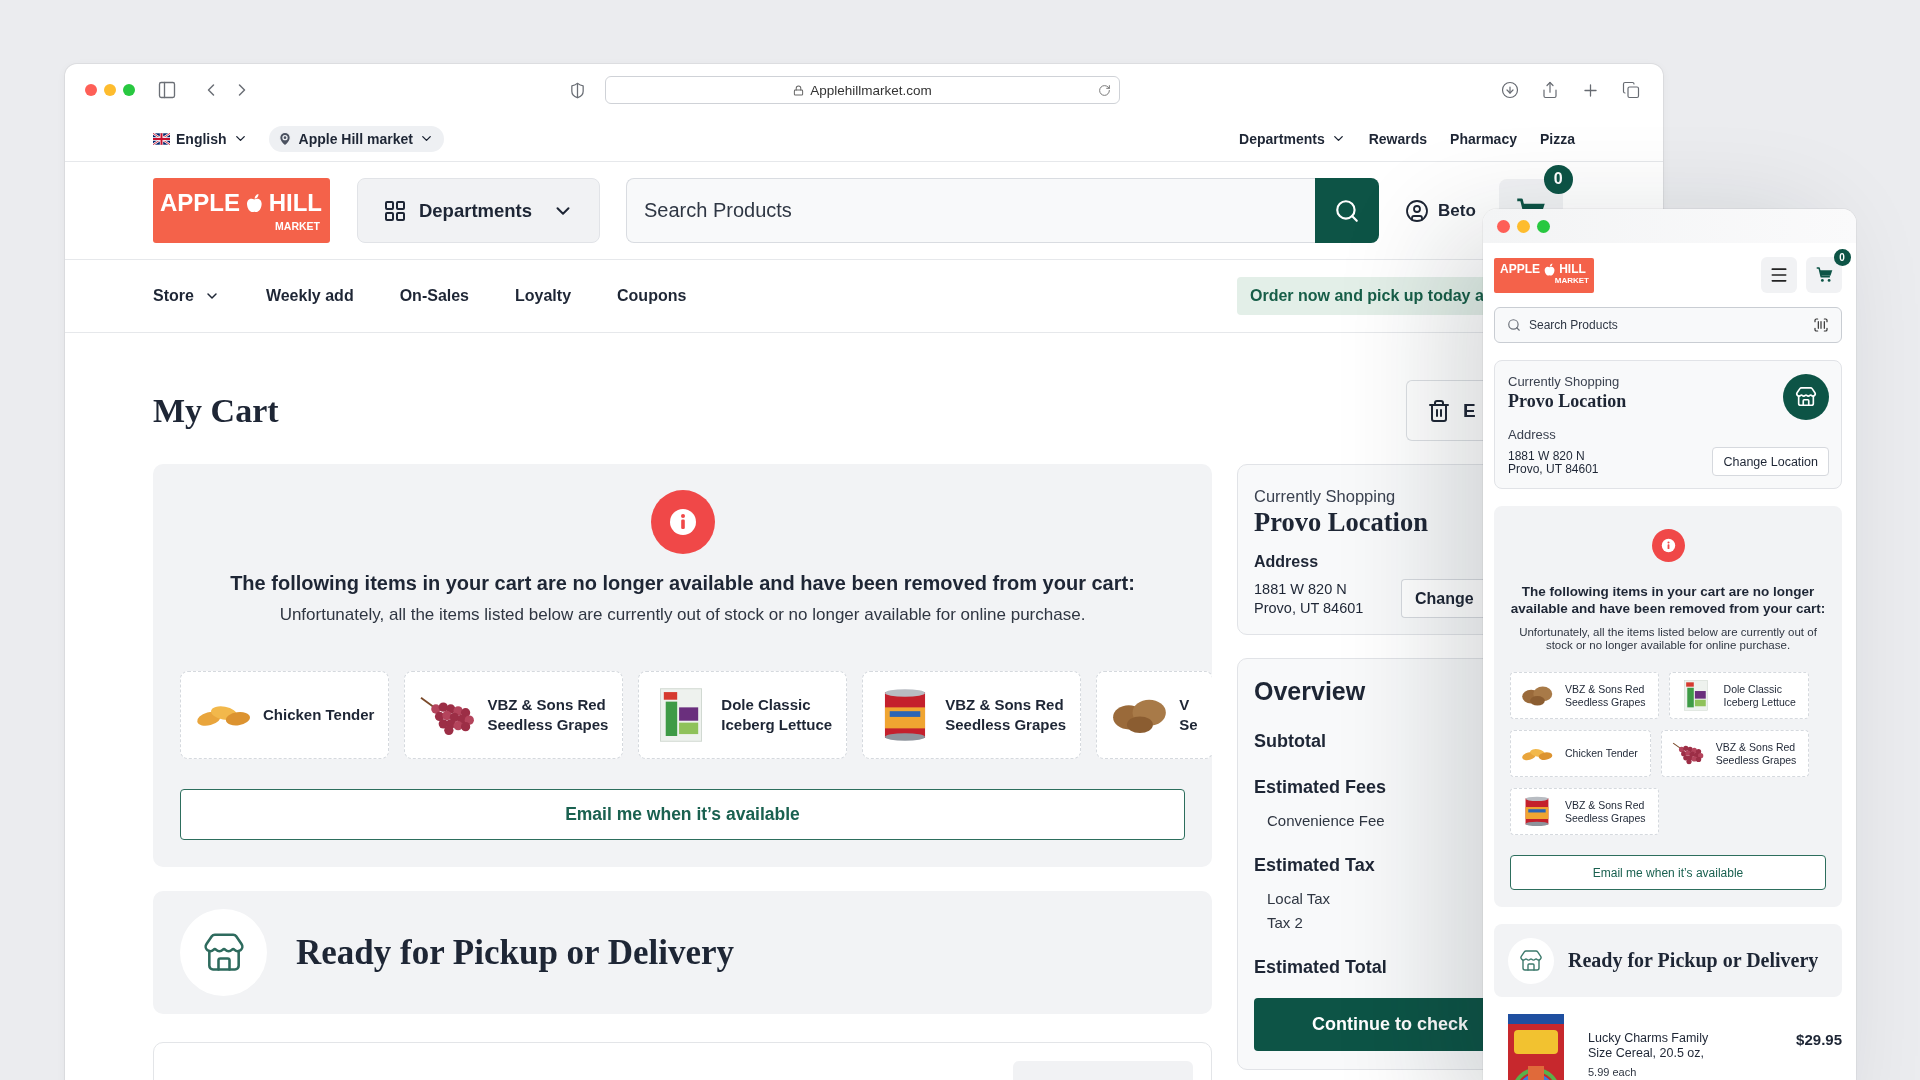 The image size is (1920, 1080). Describe the element at coordinates (1310, 691) in the screenshot. I see `overview-title: Overview` at that location.